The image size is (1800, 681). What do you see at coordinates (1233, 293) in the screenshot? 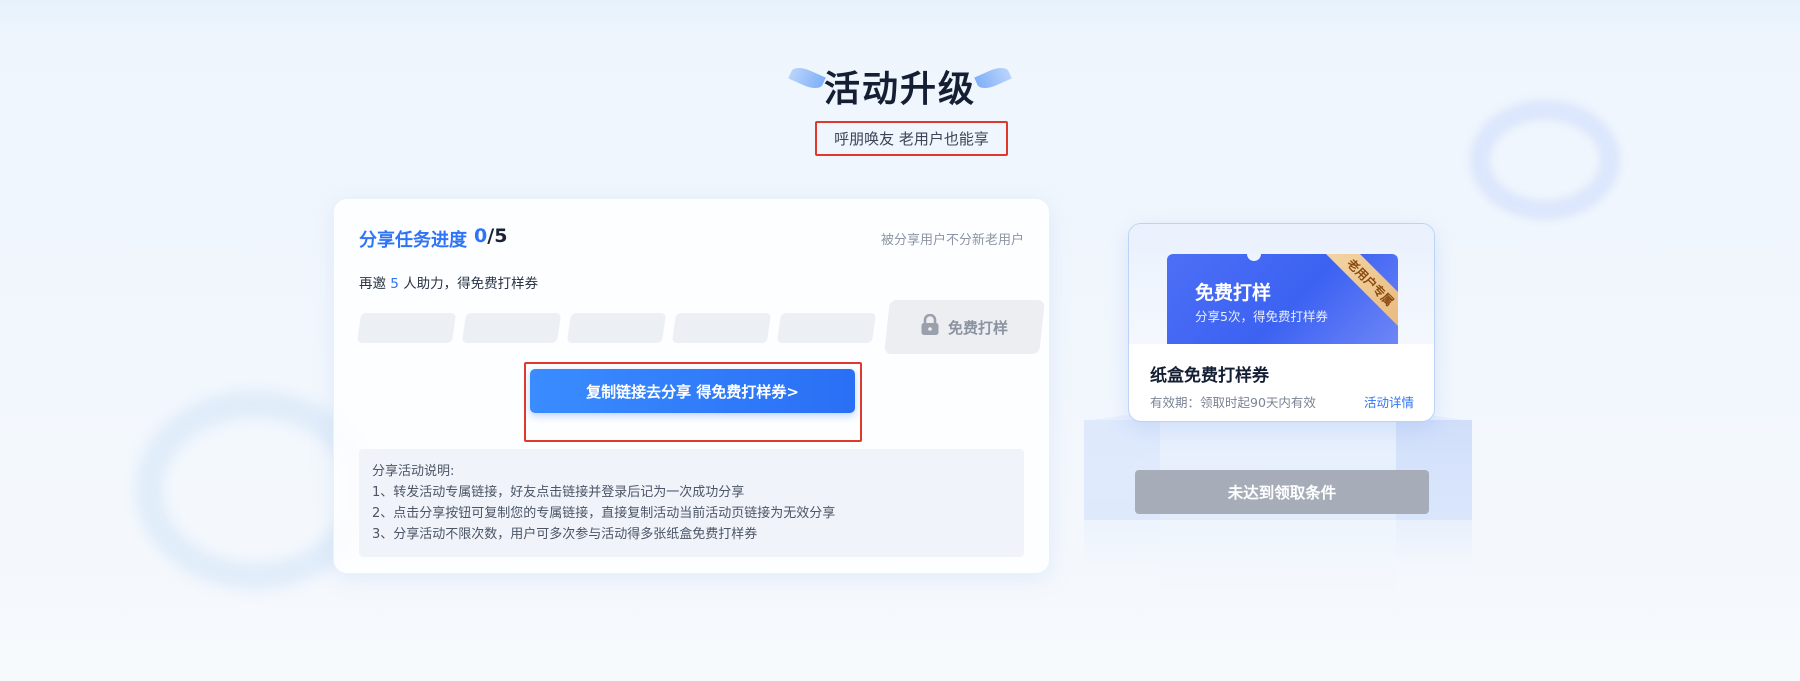
I see `ticket-title: 免费打样` at bounding box center [1233, 293].